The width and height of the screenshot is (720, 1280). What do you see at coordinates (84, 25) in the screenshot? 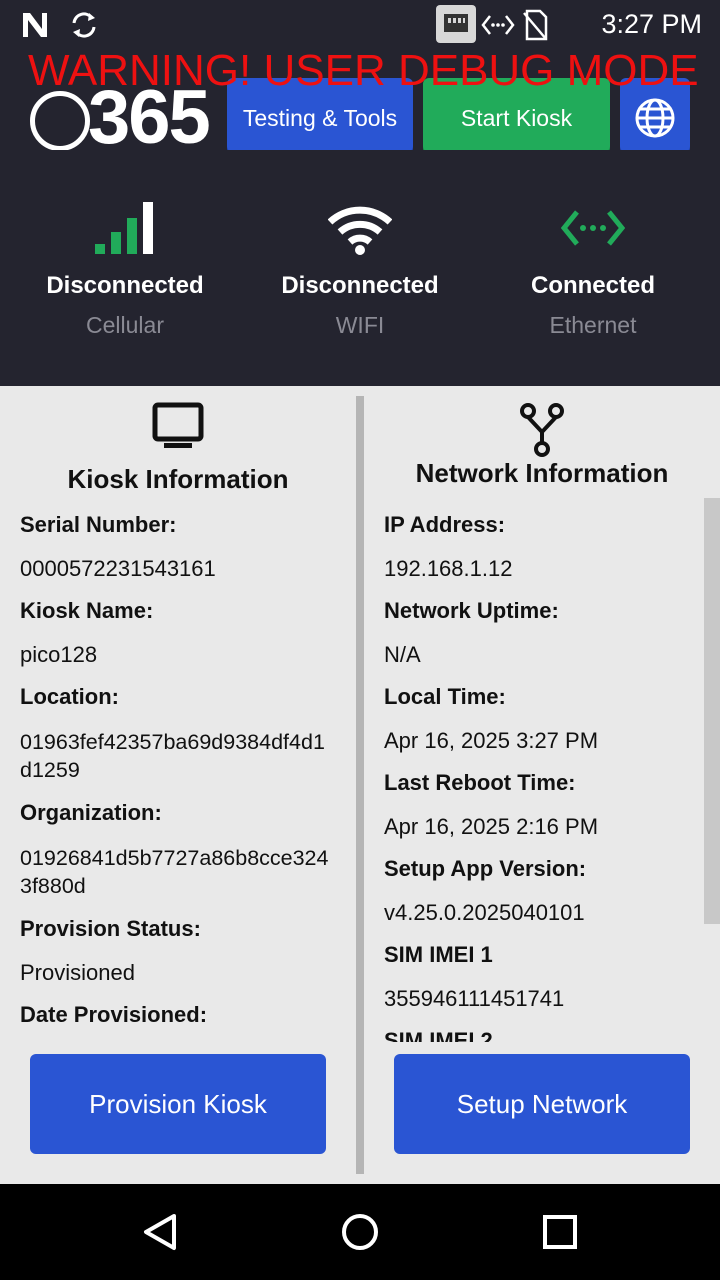
I see `sync-icon` at bounding box center [84, 25].